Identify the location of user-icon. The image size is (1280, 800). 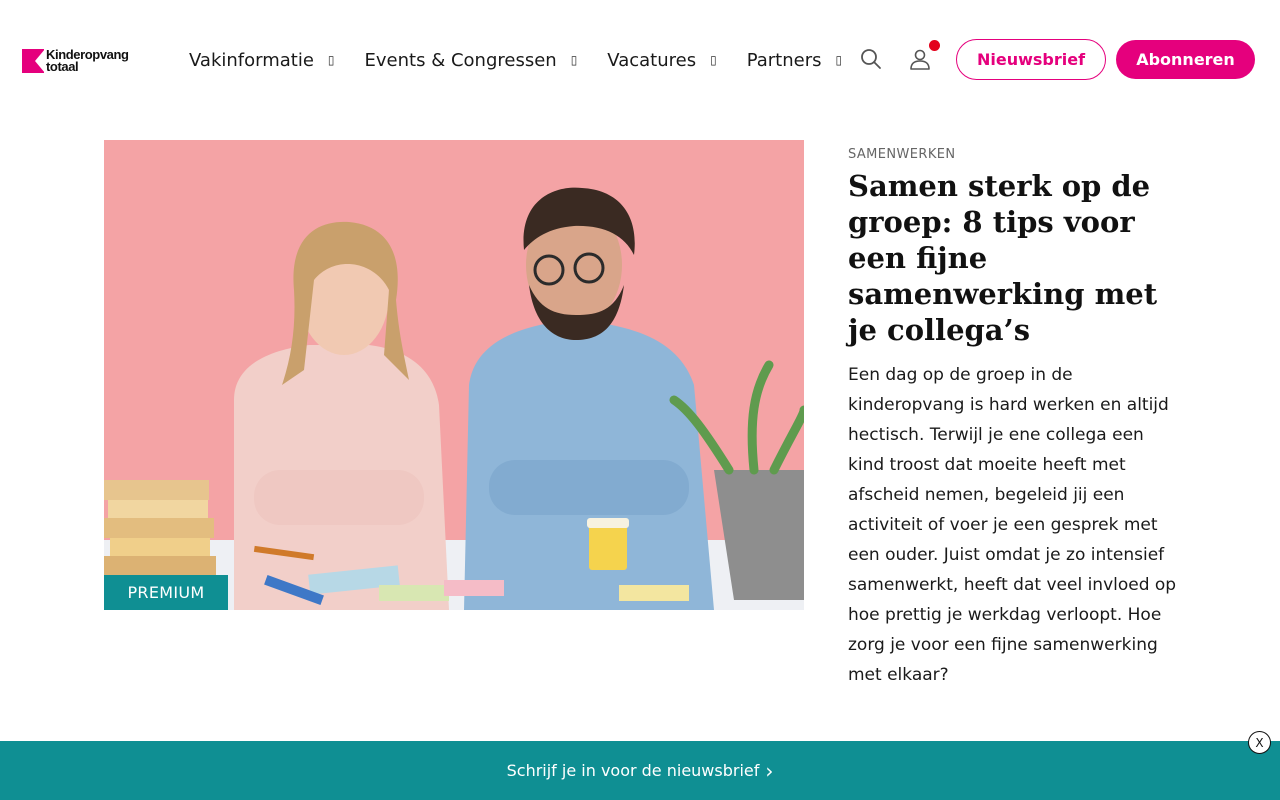
(920, 59).